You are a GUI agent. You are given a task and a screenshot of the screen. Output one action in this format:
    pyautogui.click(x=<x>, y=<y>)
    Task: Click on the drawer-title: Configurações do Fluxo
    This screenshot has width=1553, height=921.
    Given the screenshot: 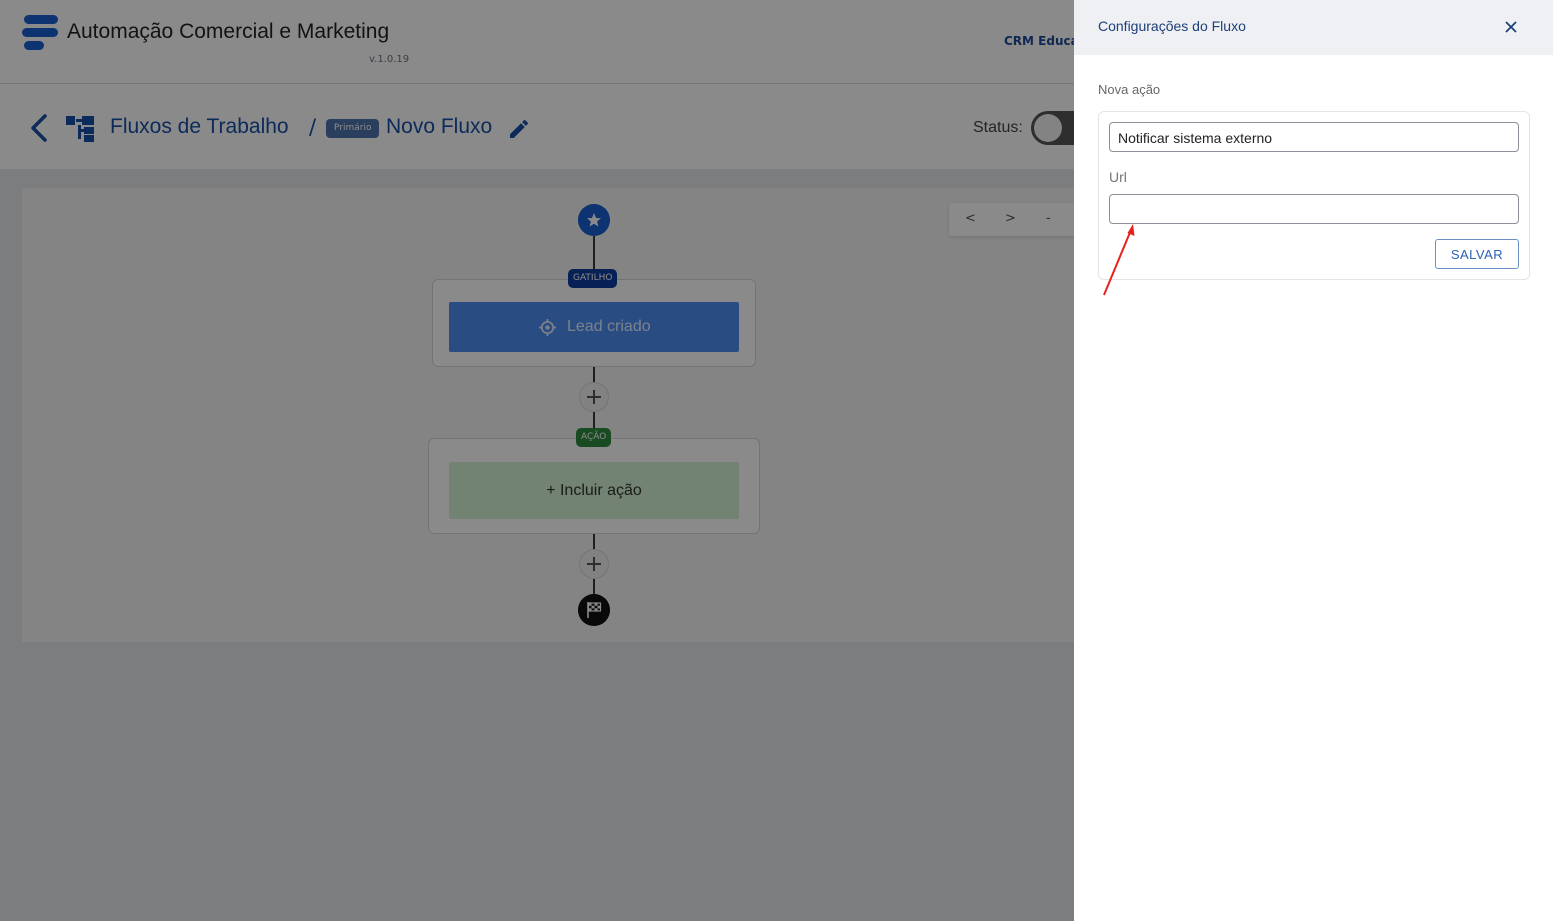 What is the action you would take?
    pyautogui.click(x=1172, y=26)
    